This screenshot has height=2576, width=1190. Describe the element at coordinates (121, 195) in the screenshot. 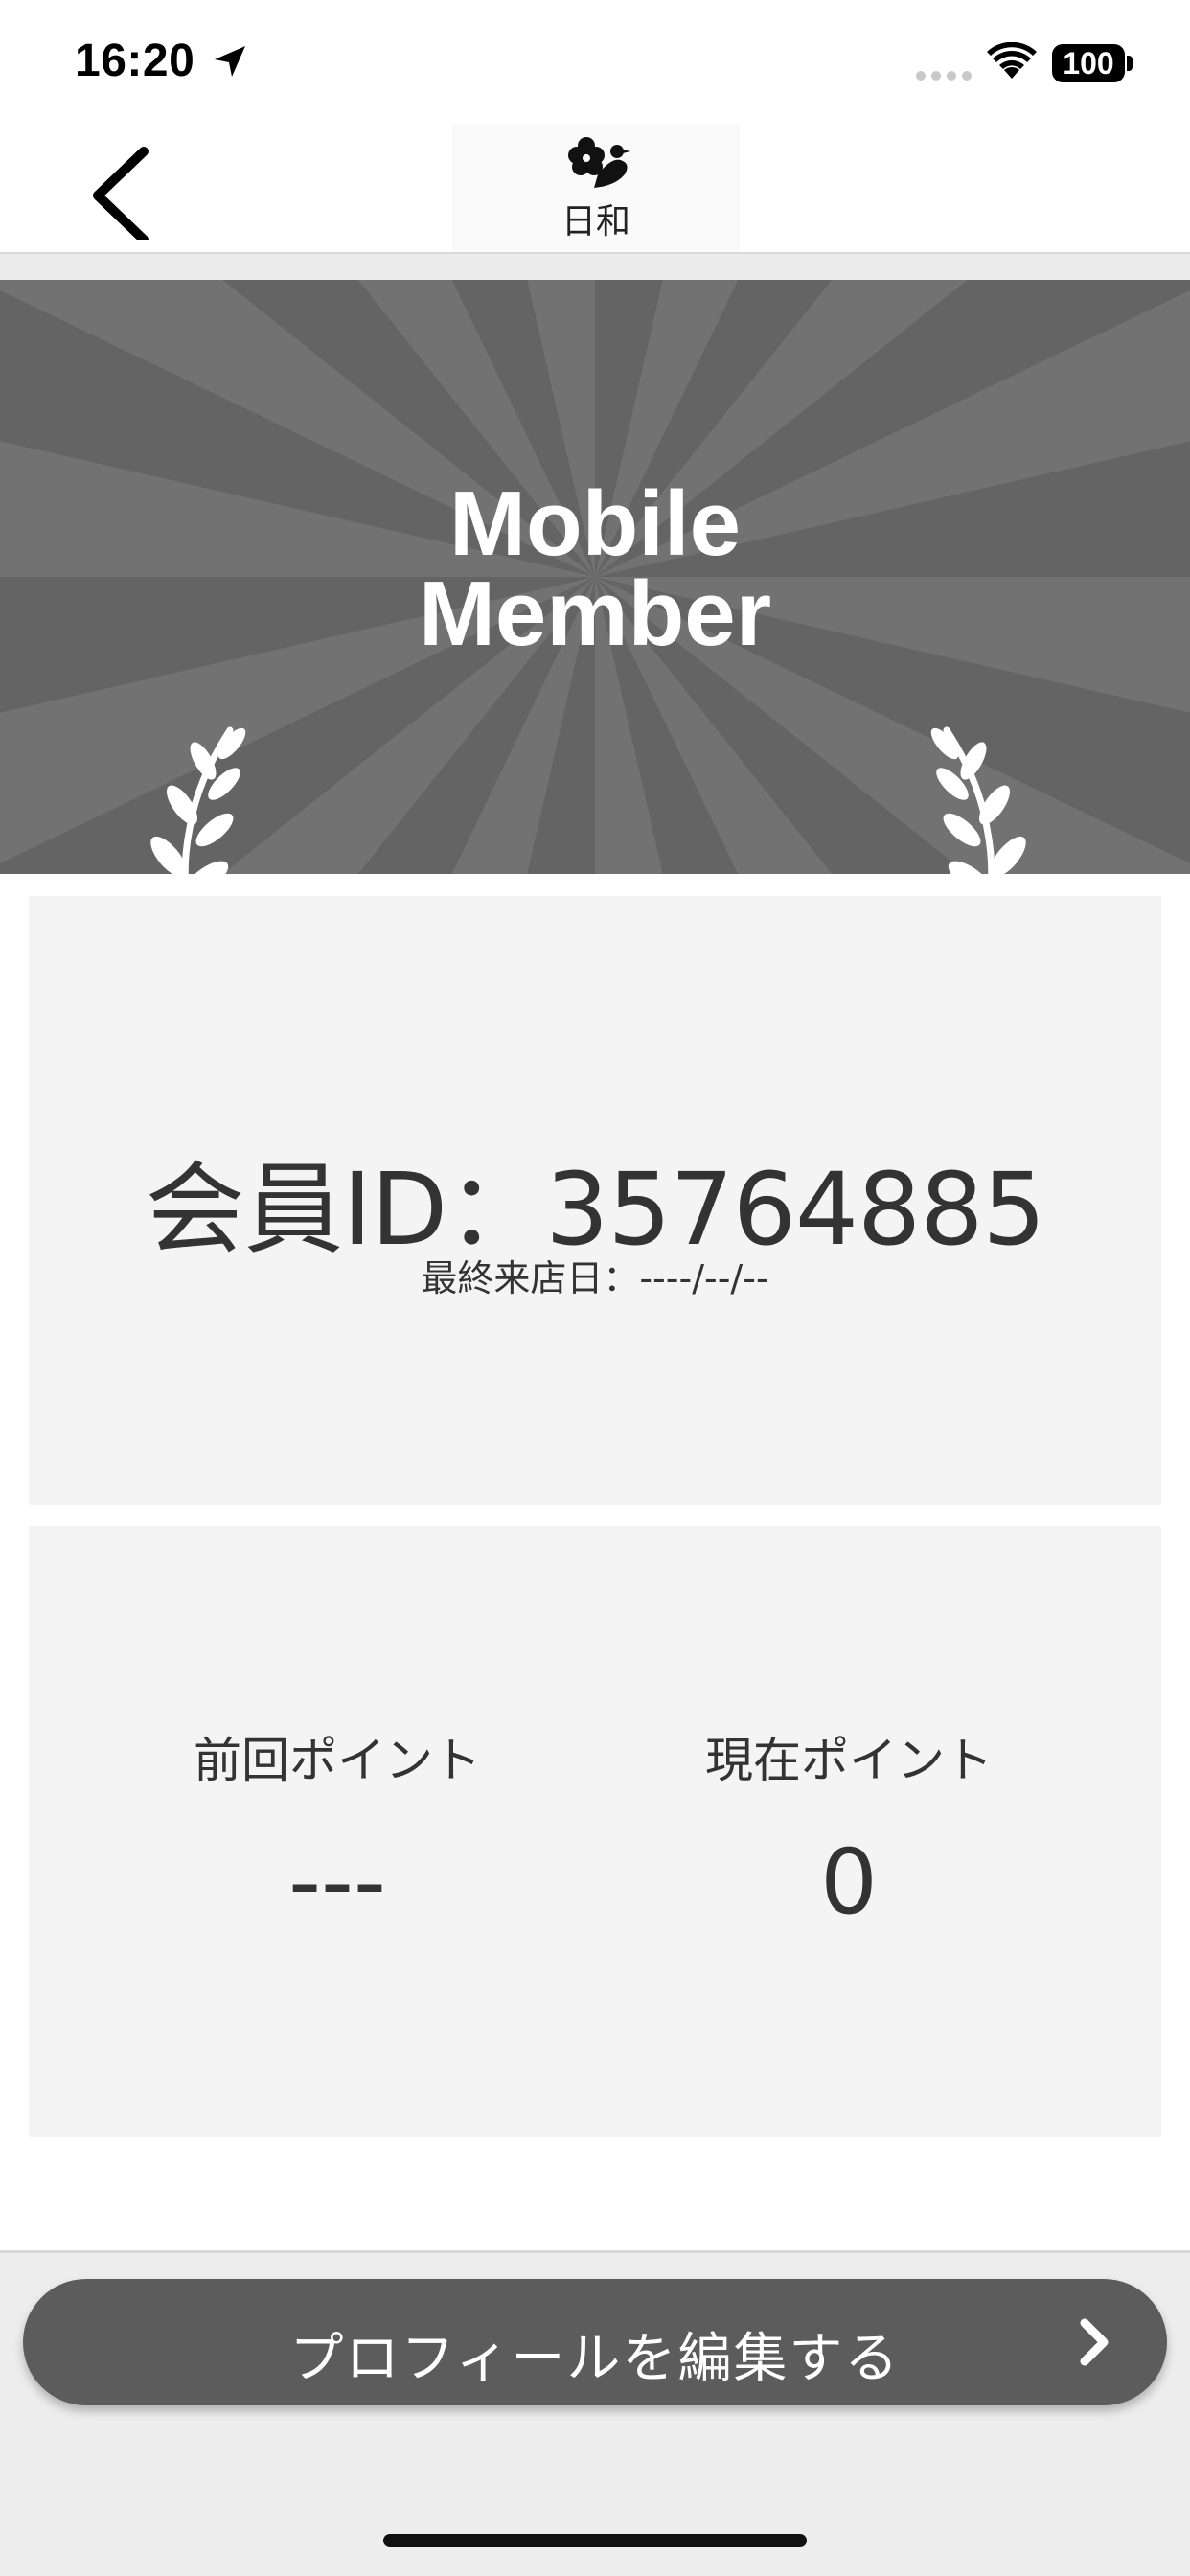

I see `chevron-left-icon` at that location.